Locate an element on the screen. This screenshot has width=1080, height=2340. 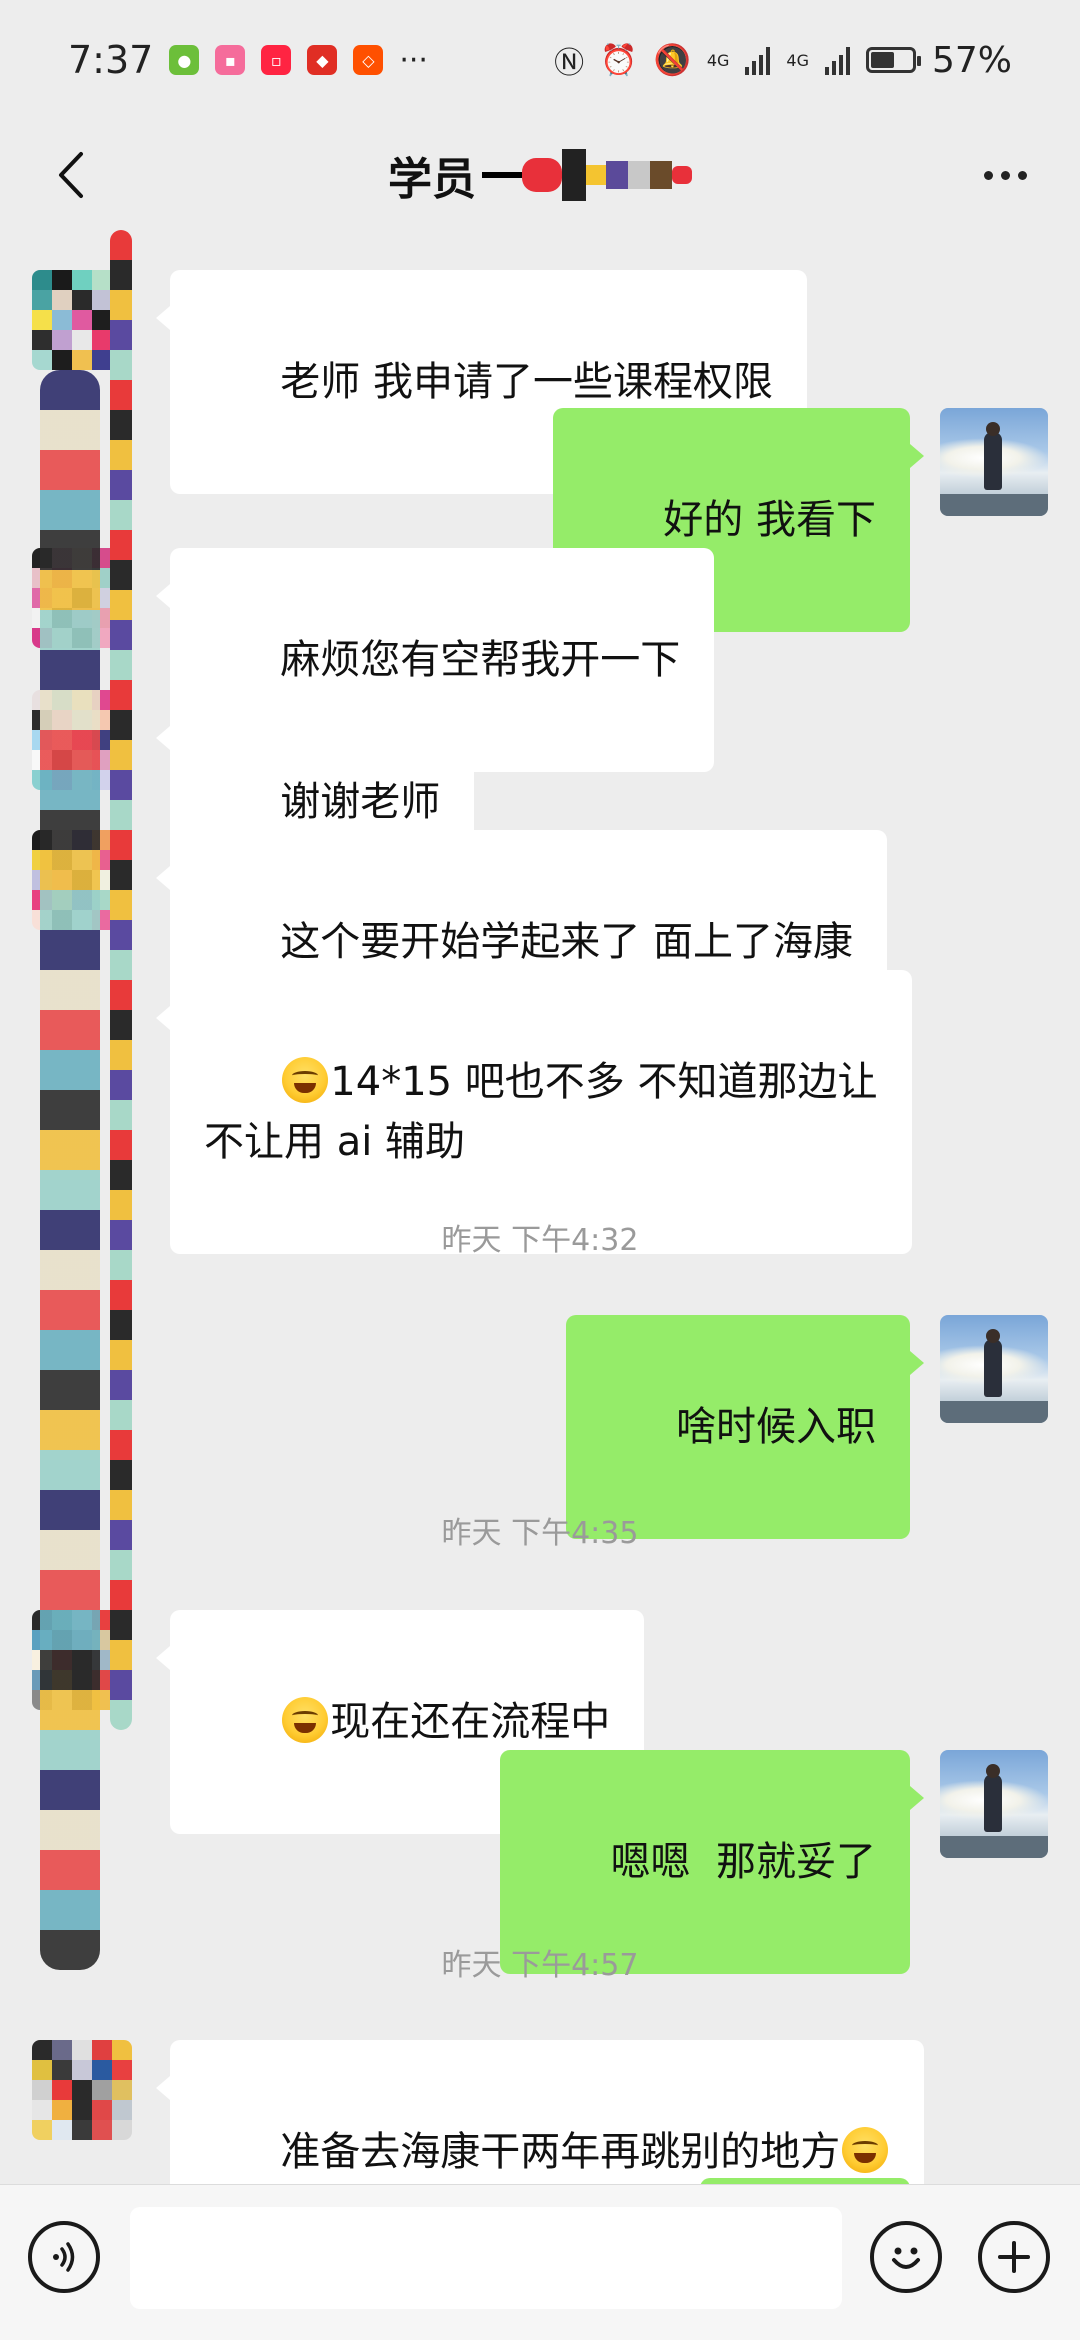
battery-percent: 57% is located at coordinates (971, 60).